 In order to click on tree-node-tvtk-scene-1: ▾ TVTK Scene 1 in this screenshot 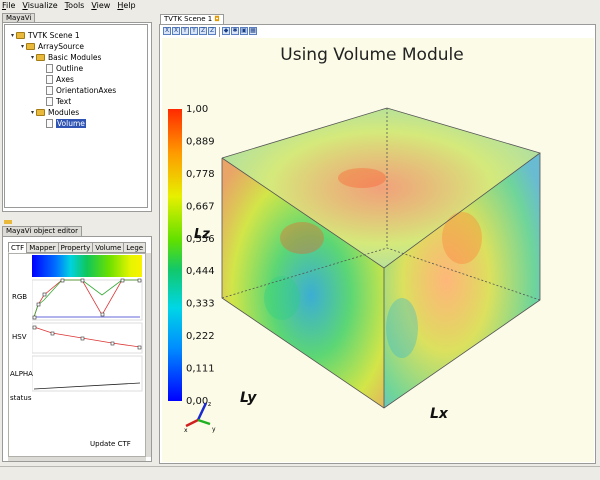, I will do `click(44, 35)`.